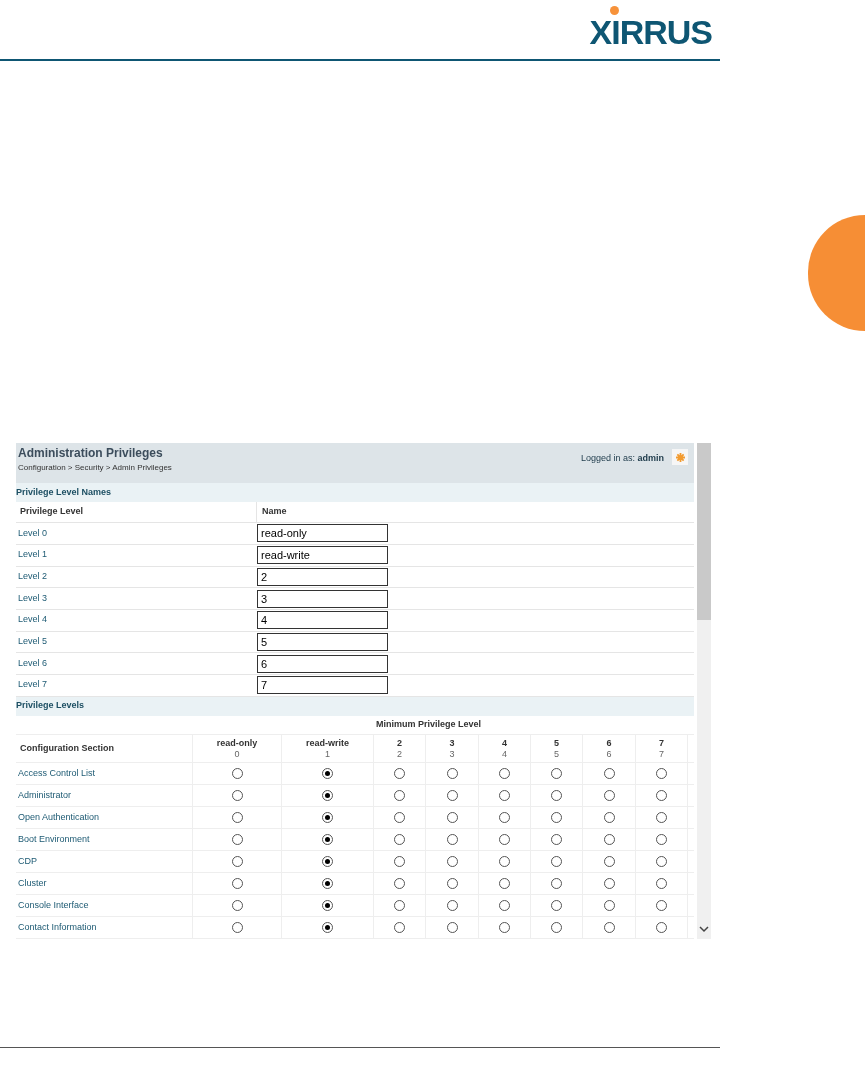 The image size is (865, 1076). Describe the element at coordinates (33, 555) in the screenshot. I see `level-label: Level 1` at that location.